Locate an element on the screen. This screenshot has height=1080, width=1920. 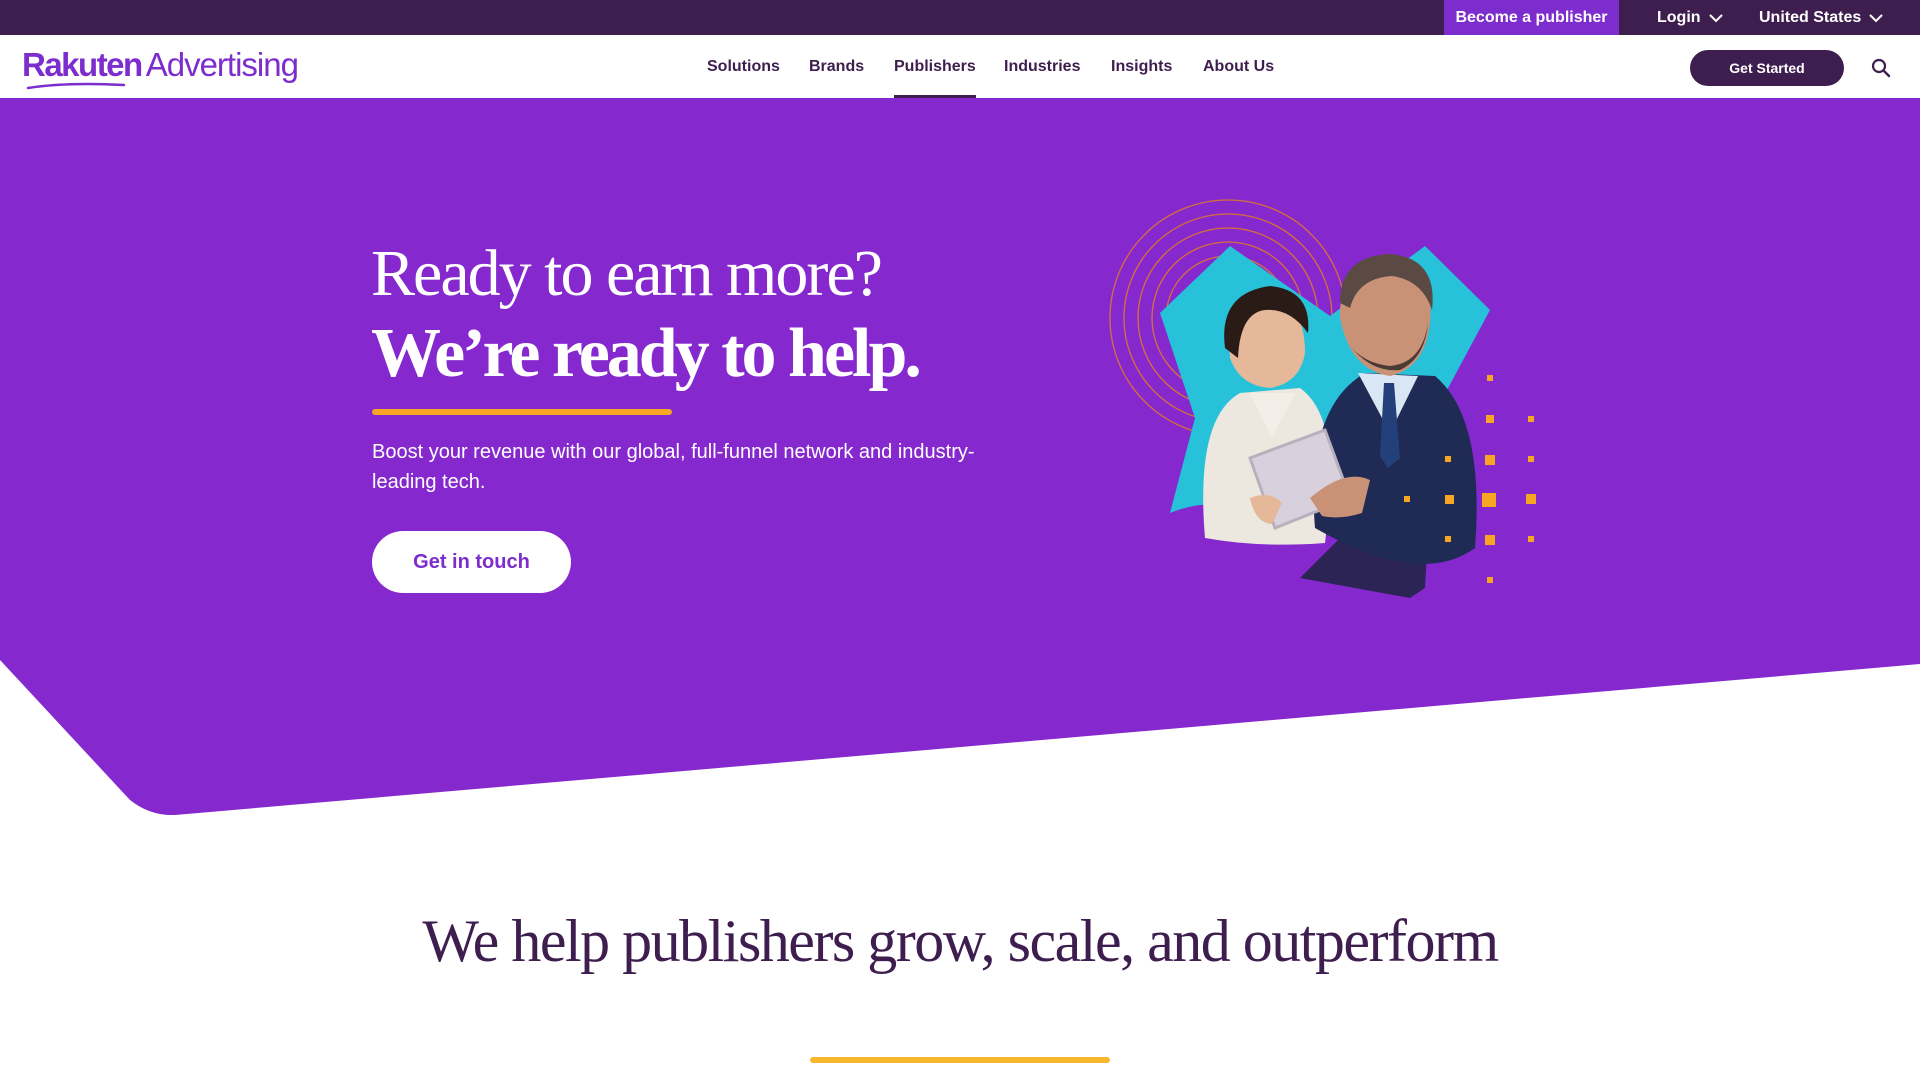
section-underline-accent is located at coordinates (960, 1060).